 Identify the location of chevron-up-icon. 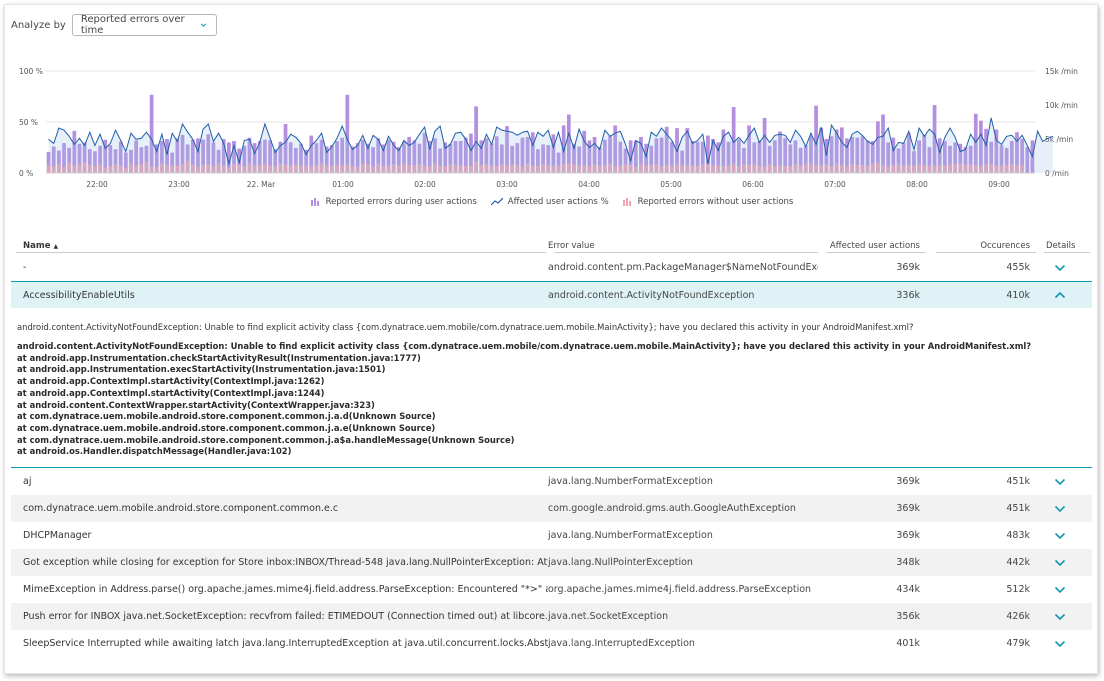
(1060, 295).